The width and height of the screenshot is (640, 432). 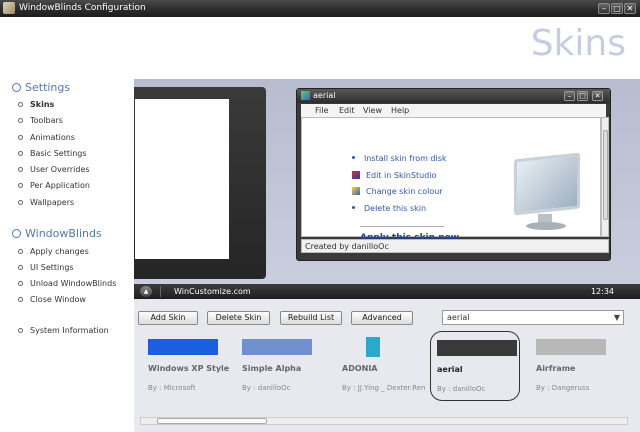 I want to click on preview-menu-file: File, so click(x=322, y=110).